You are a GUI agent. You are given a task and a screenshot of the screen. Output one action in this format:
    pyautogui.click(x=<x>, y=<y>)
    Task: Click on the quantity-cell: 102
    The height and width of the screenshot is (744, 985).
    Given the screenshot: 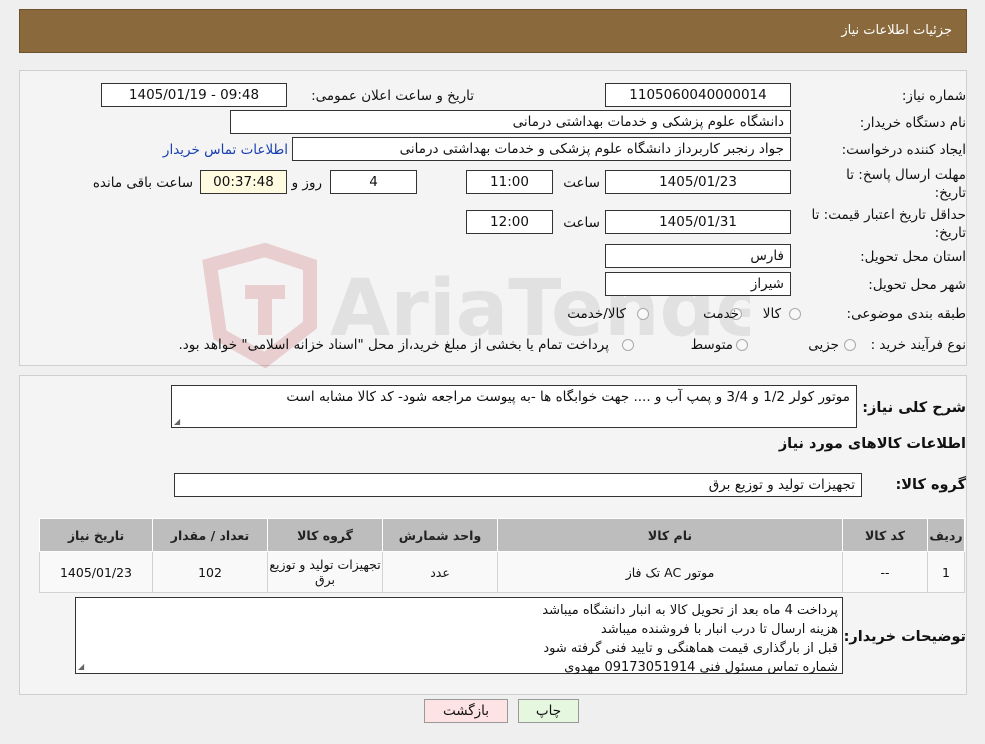 What is the action you would take?
    pyautogui.click(x=210, y=572)
    